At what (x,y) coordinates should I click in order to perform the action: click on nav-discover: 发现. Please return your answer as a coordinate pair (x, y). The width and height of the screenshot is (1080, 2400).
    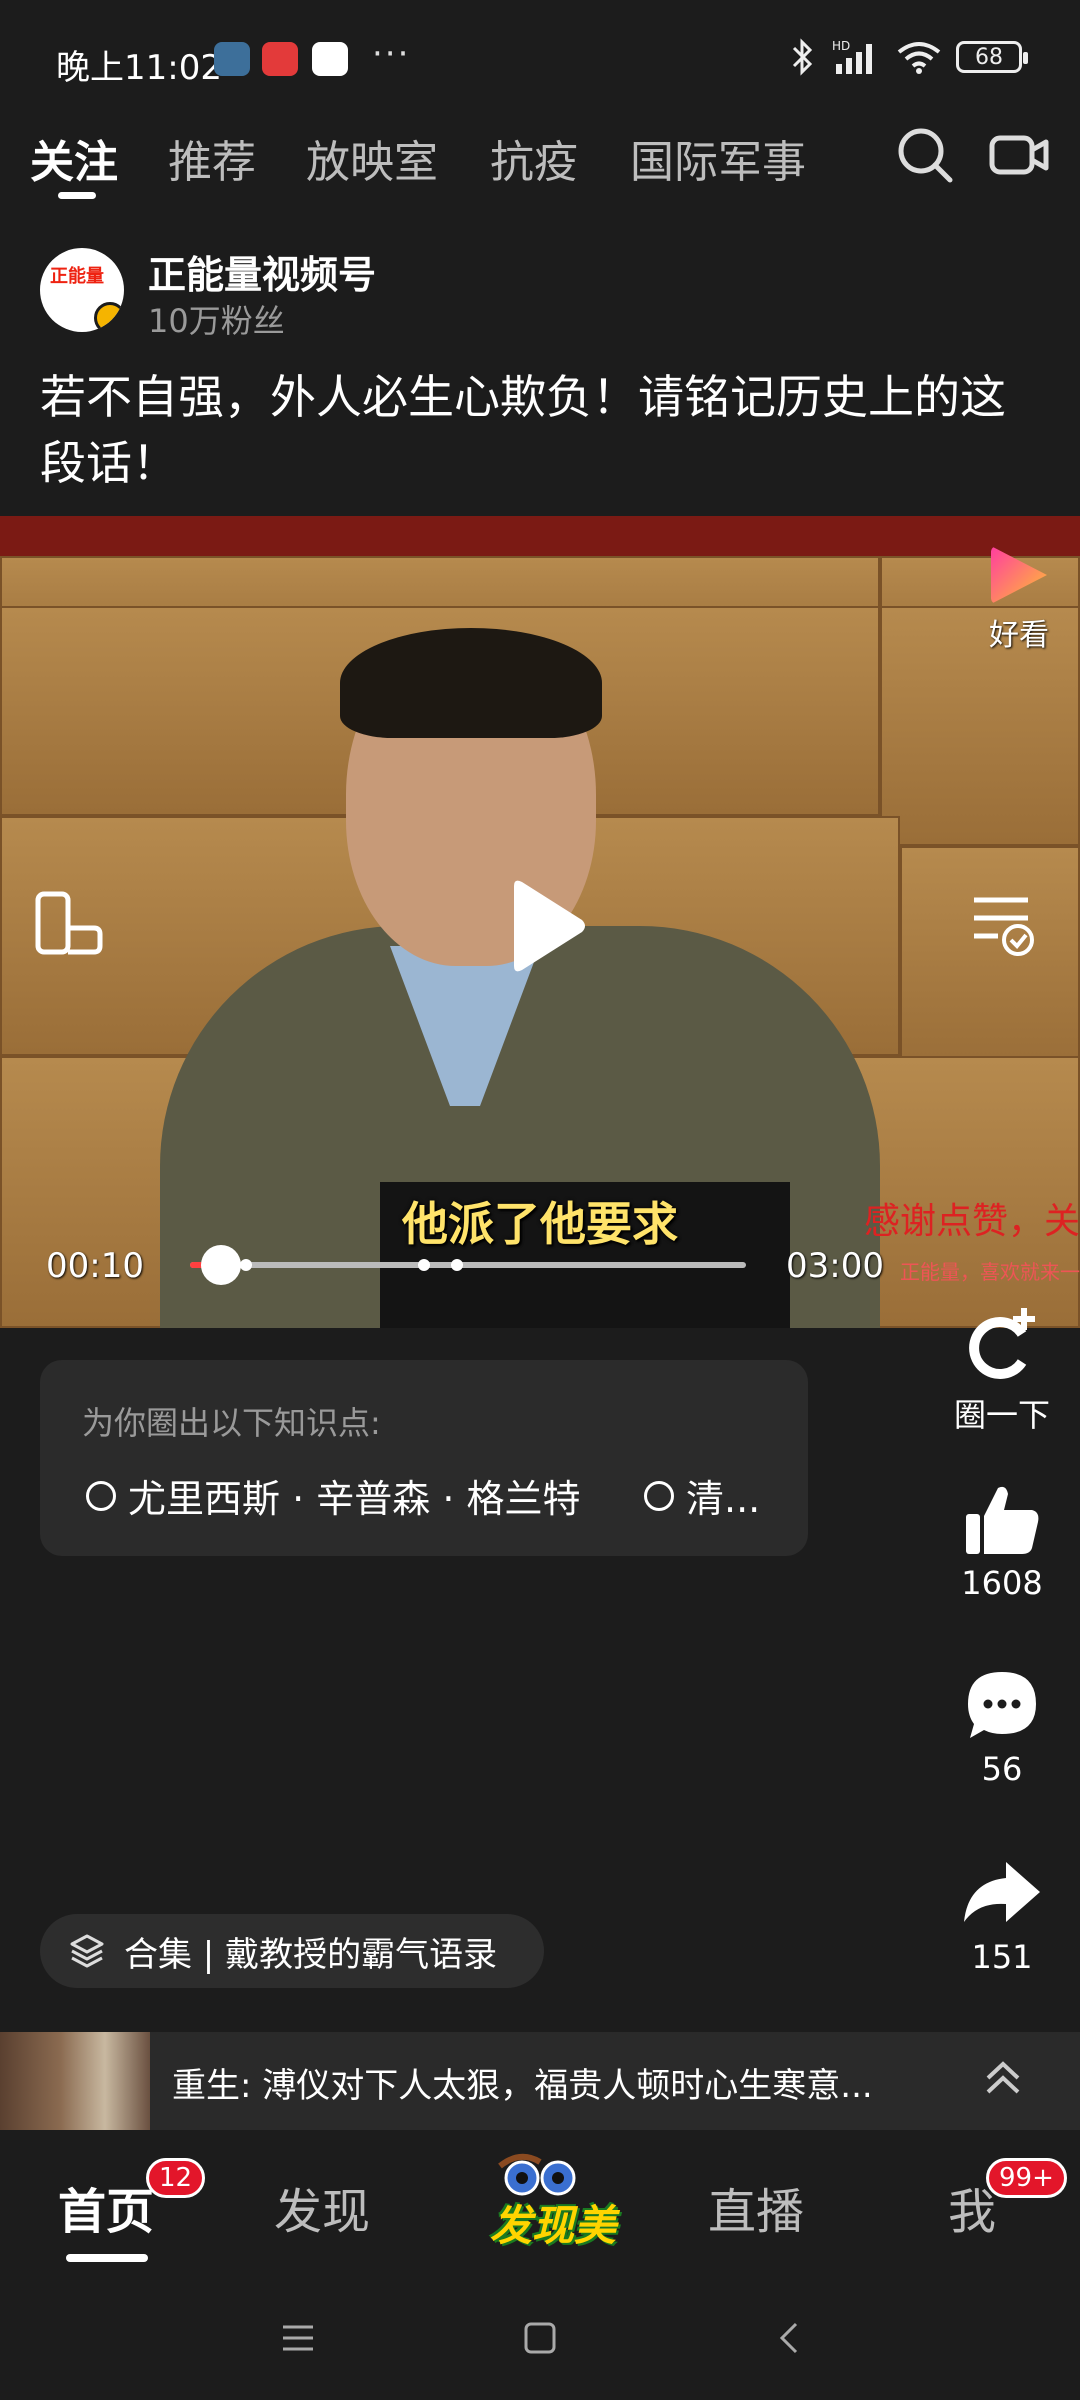
    Looking at the image, I should click on (322, 2207).